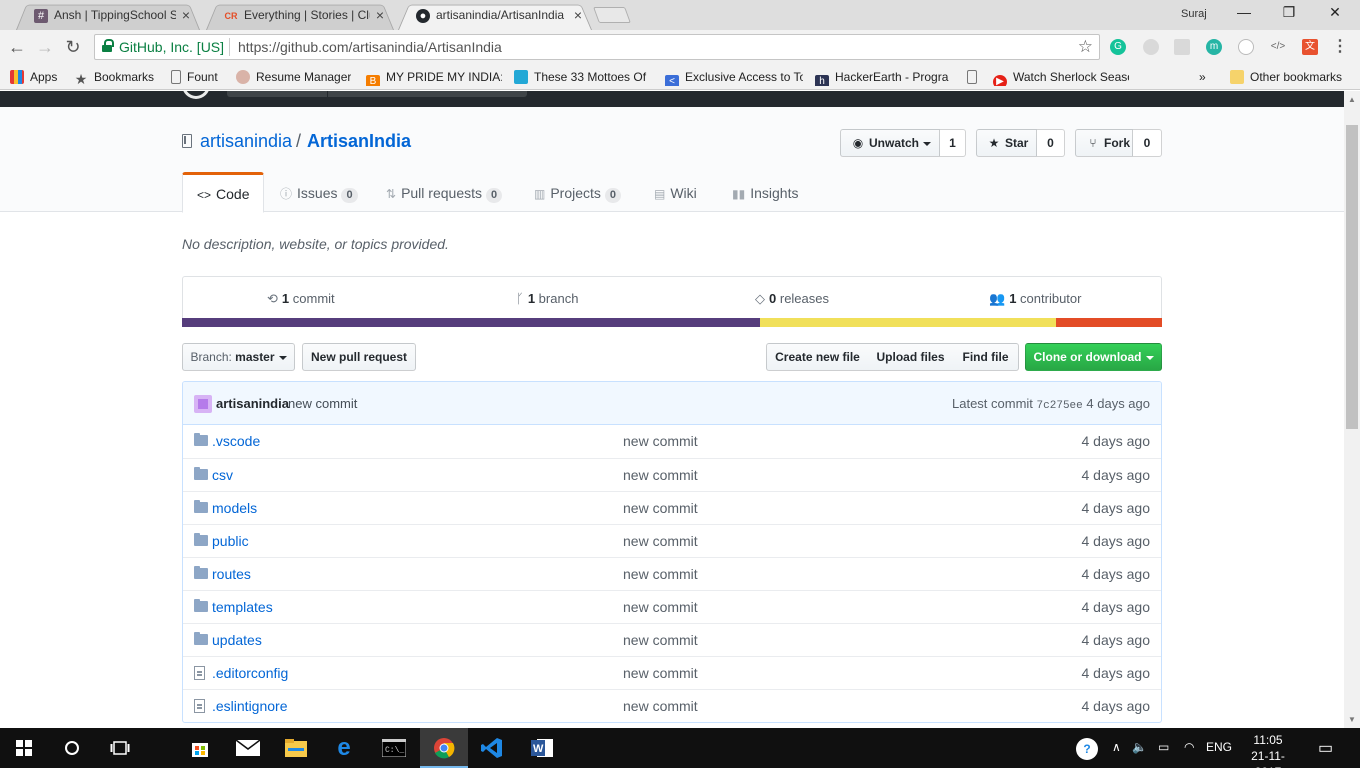  What do you see at coordinates (765, 192) in the screenshot?
I see `tab-insights: ▮▮ Insights` at bounding box center [765, 192].